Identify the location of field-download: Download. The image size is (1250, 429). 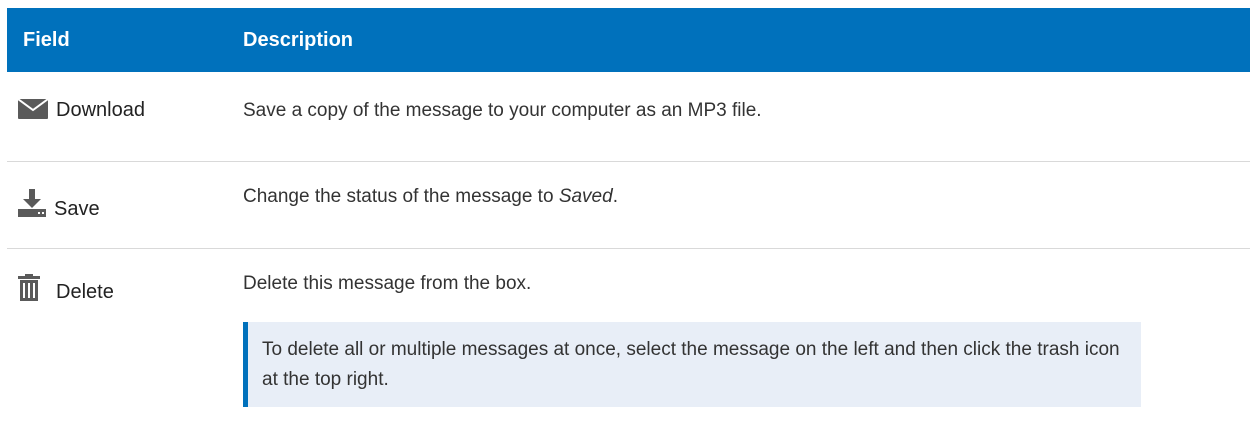
(125, 116).